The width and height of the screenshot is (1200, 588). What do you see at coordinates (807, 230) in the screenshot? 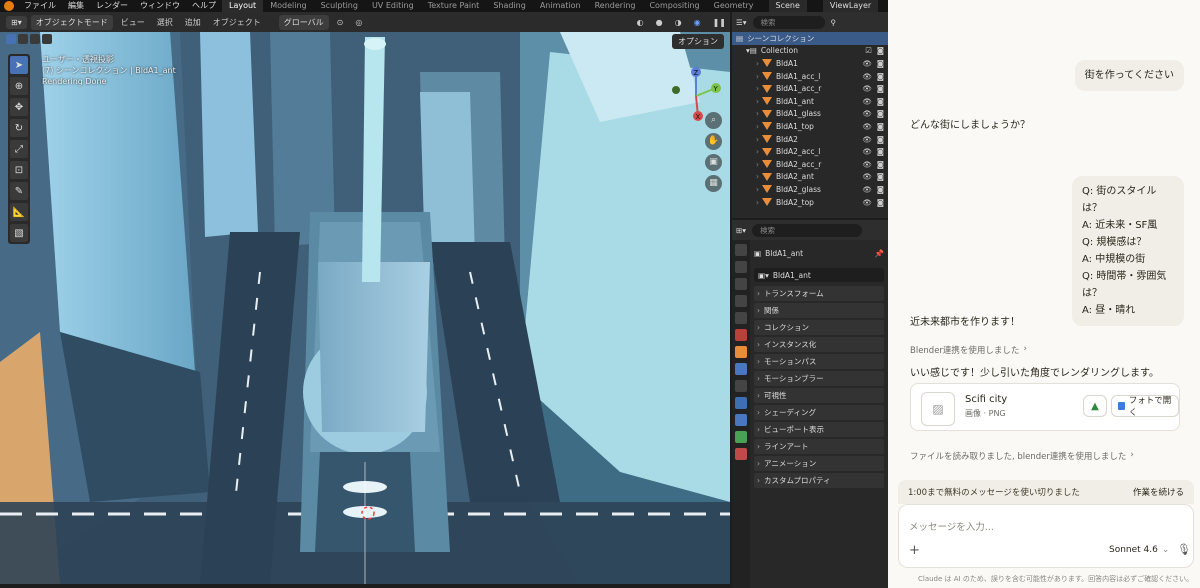
I see `properties-search: 検索` at bounding box center [807, 230].